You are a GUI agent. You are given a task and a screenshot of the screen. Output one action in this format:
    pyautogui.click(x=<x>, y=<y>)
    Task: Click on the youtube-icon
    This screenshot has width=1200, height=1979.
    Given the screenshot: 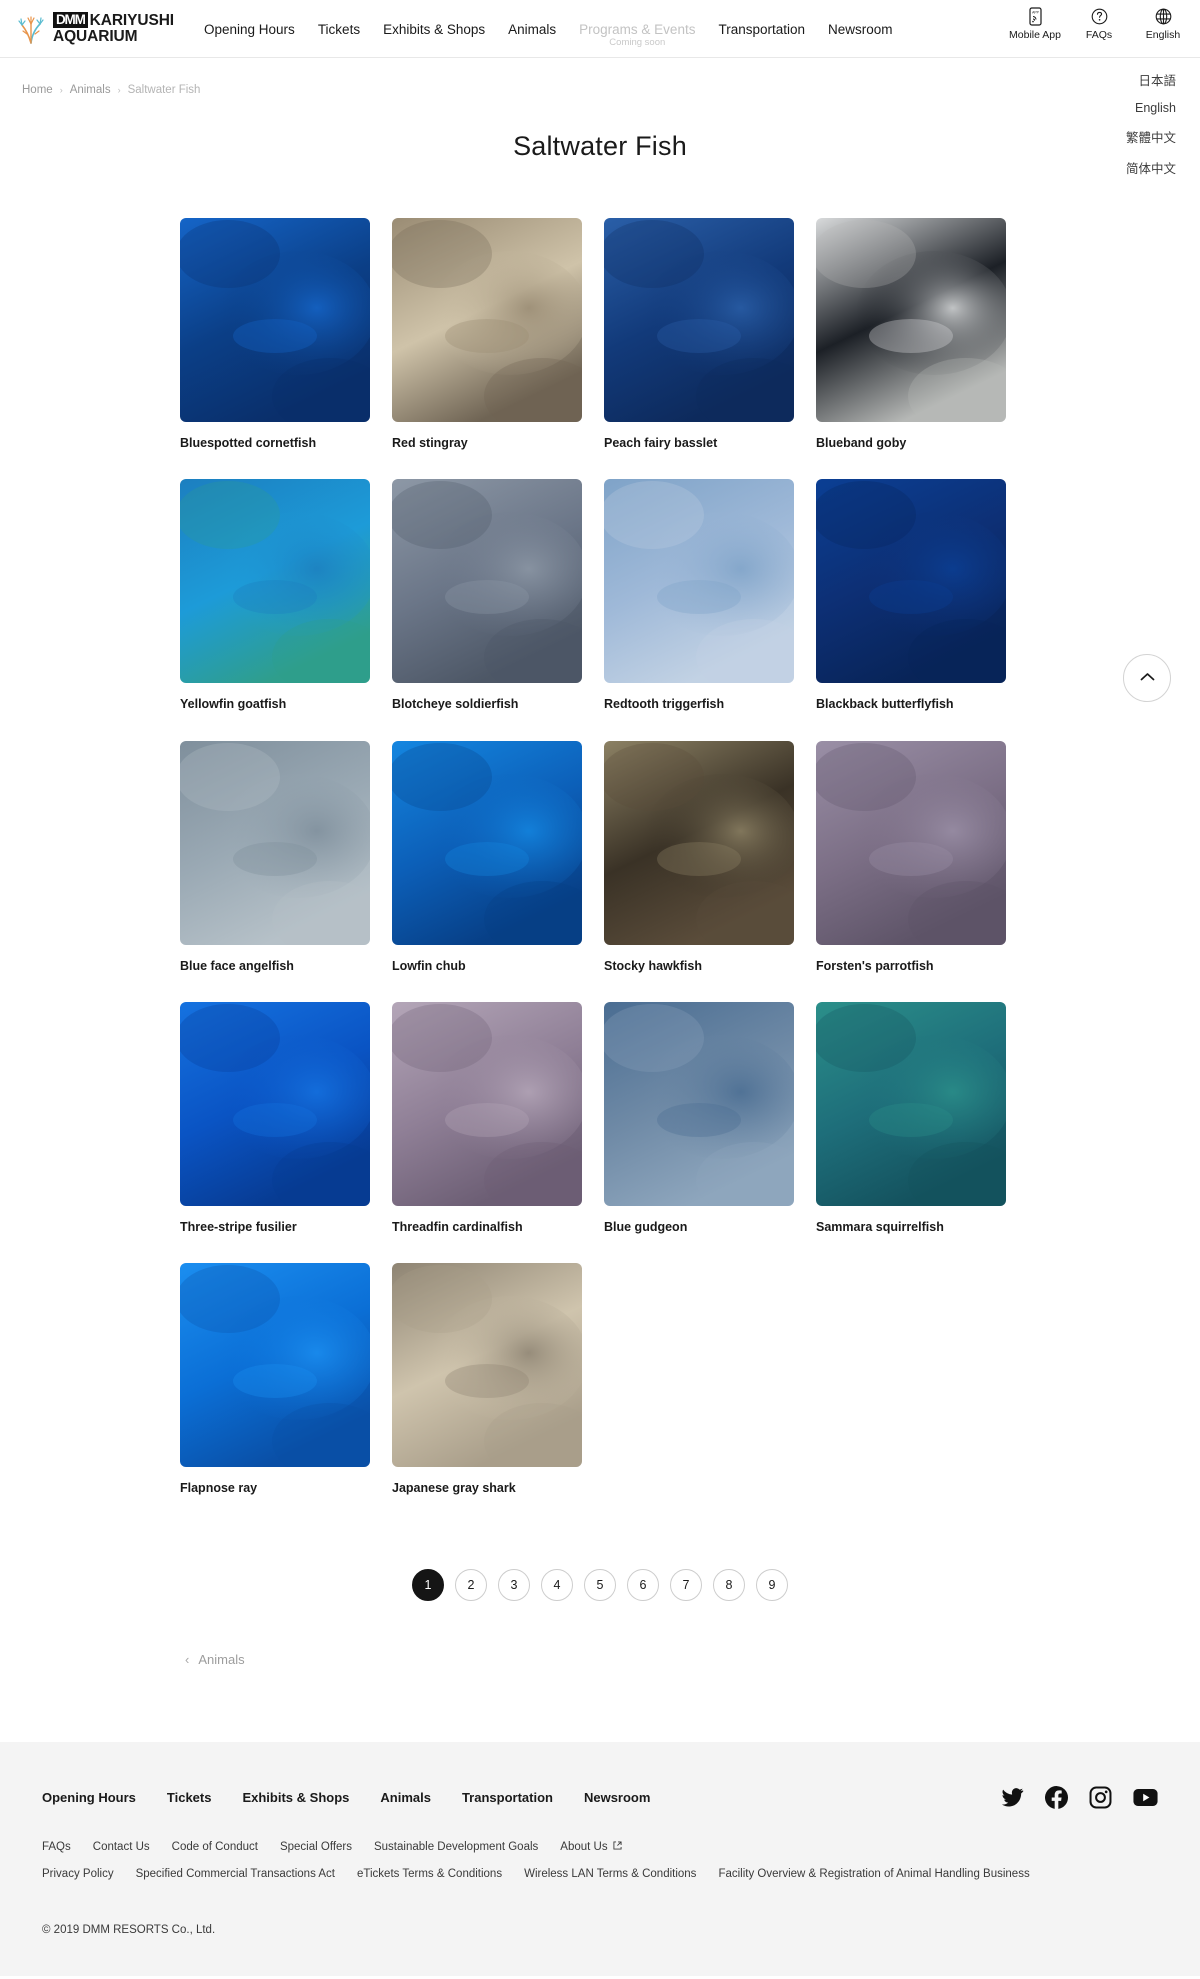 What is the action you would take?
    pyautogui.click(x=1145, y=1797)
    